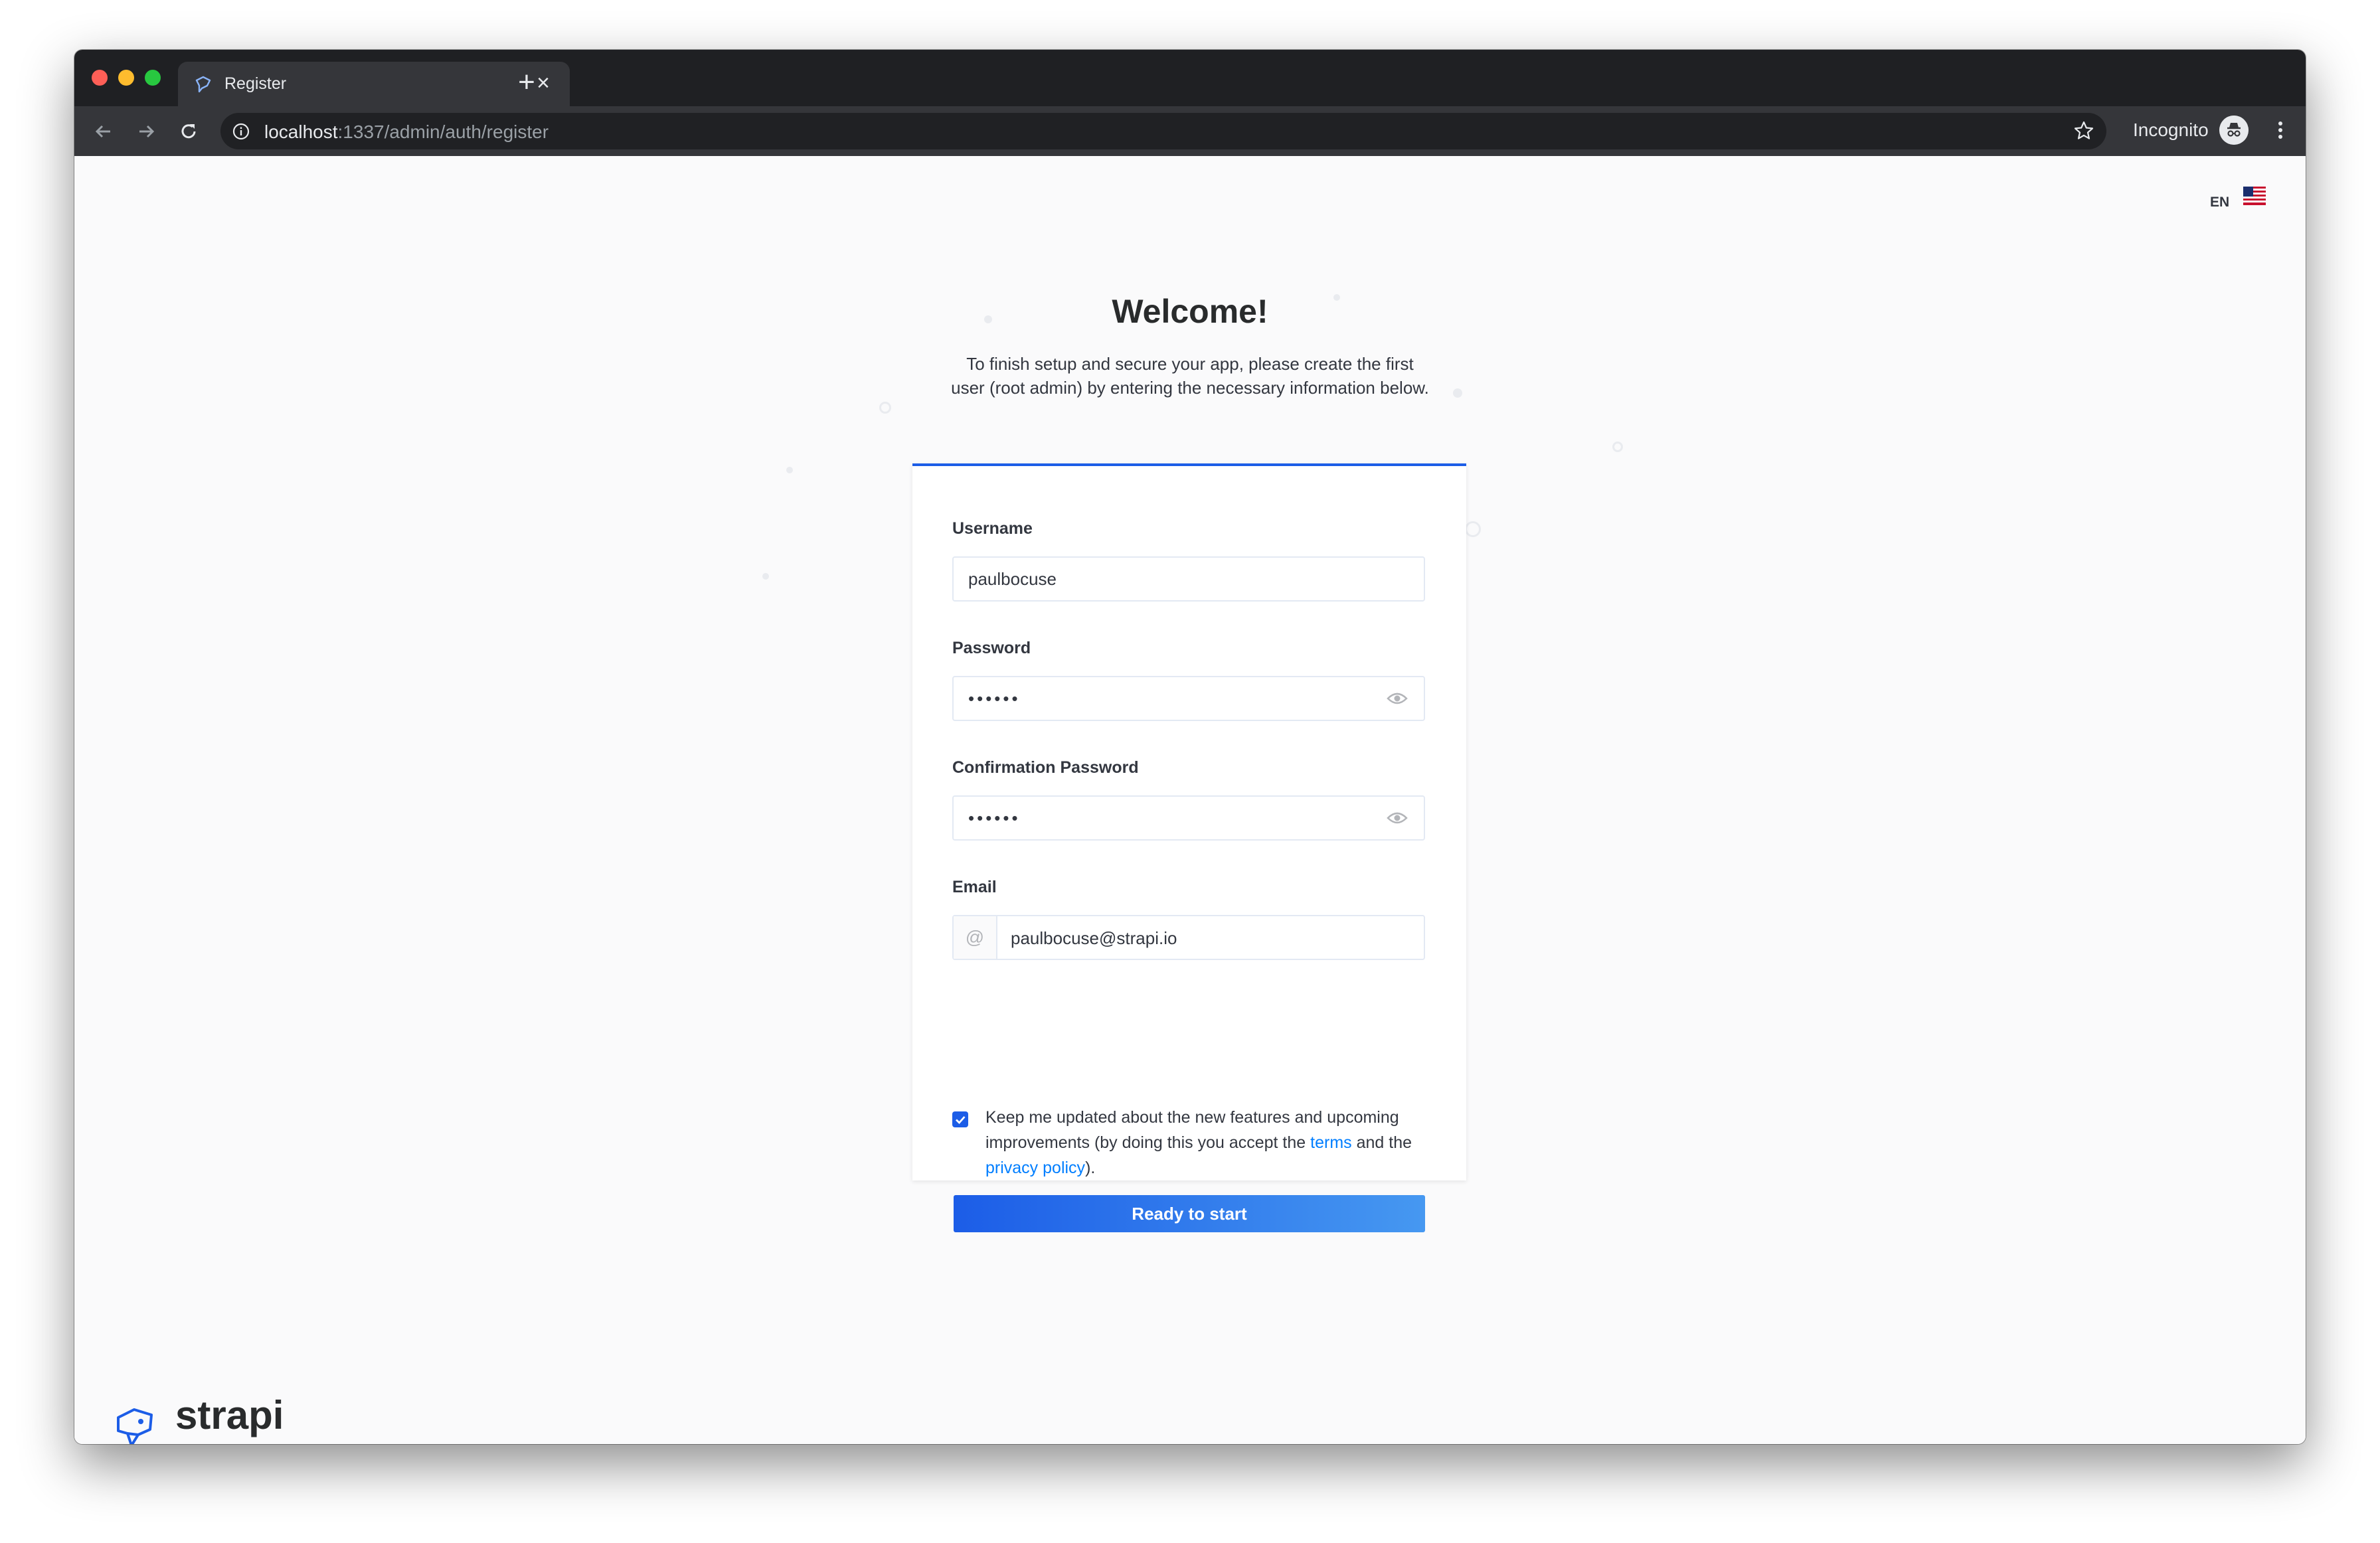 The image size is (2380, 1543). I want to click on password-label: Password, so click(991, 648).